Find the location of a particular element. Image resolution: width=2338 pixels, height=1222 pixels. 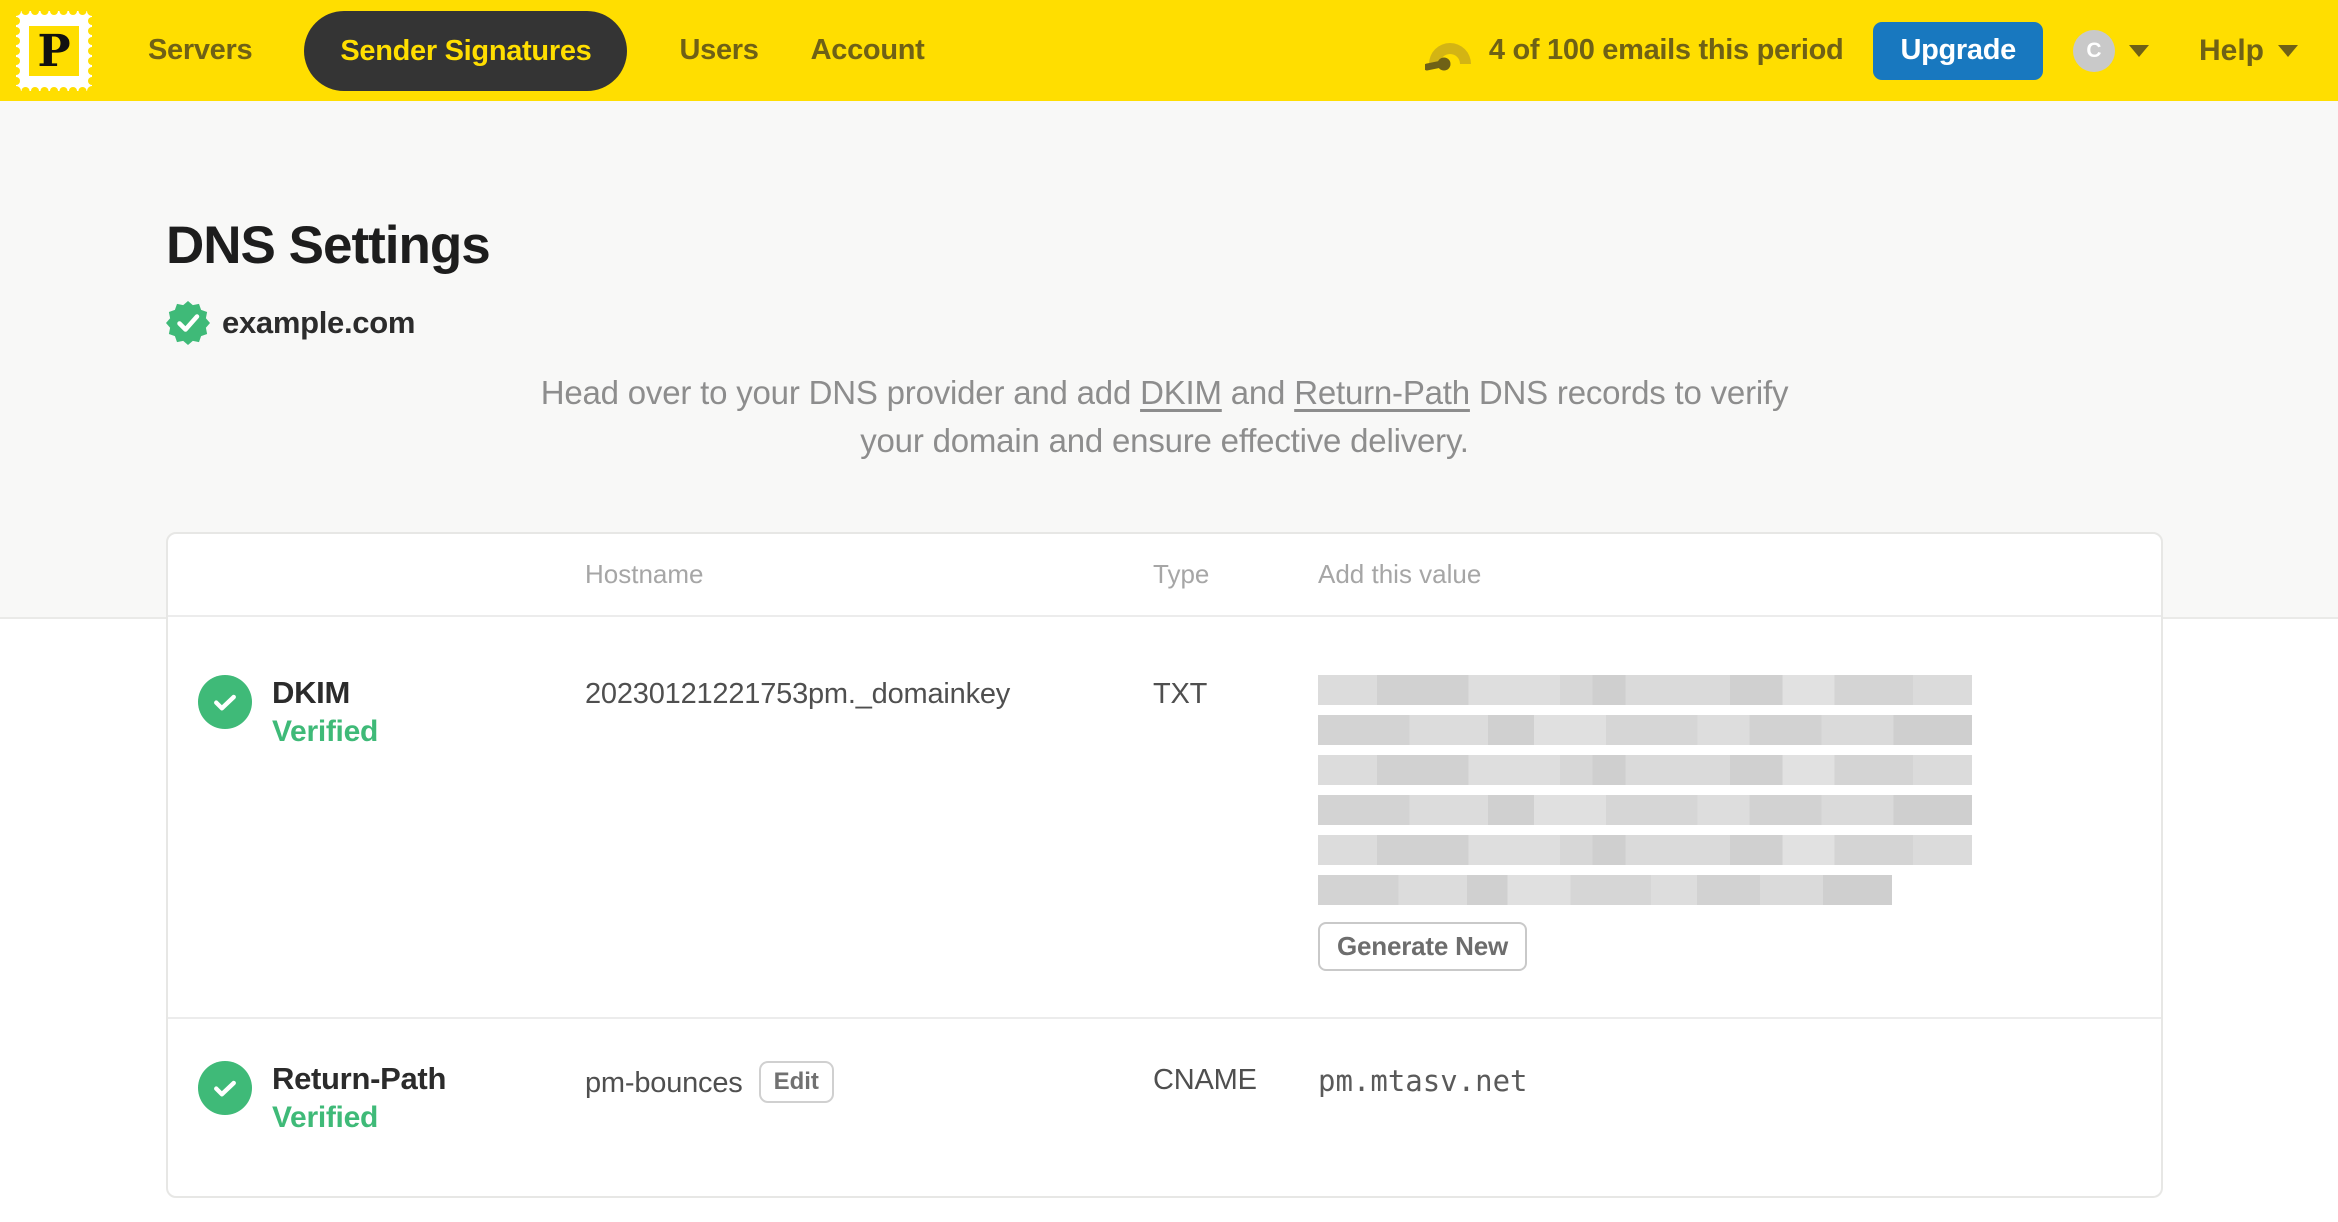

table-header: Hostname Type Add this value is located at coordinates (1164, 576).